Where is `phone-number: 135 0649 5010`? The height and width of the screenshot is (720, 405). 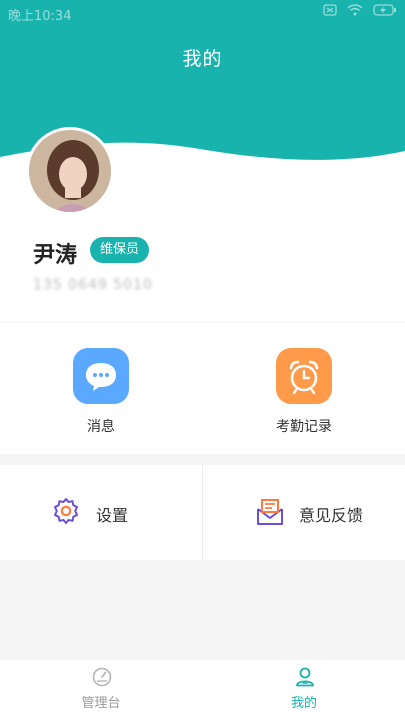 phone-number: 135 0649 5010 is located at coordinates (93, 285).